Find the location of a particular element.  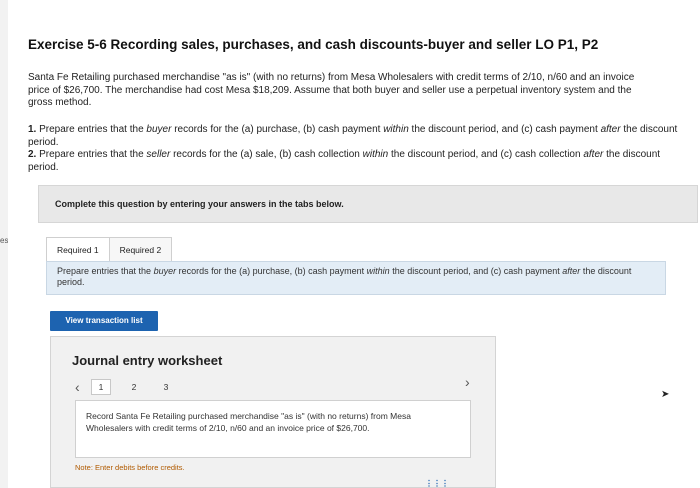

tab-required-2: Required 2 is located at coordinates (141, 249).